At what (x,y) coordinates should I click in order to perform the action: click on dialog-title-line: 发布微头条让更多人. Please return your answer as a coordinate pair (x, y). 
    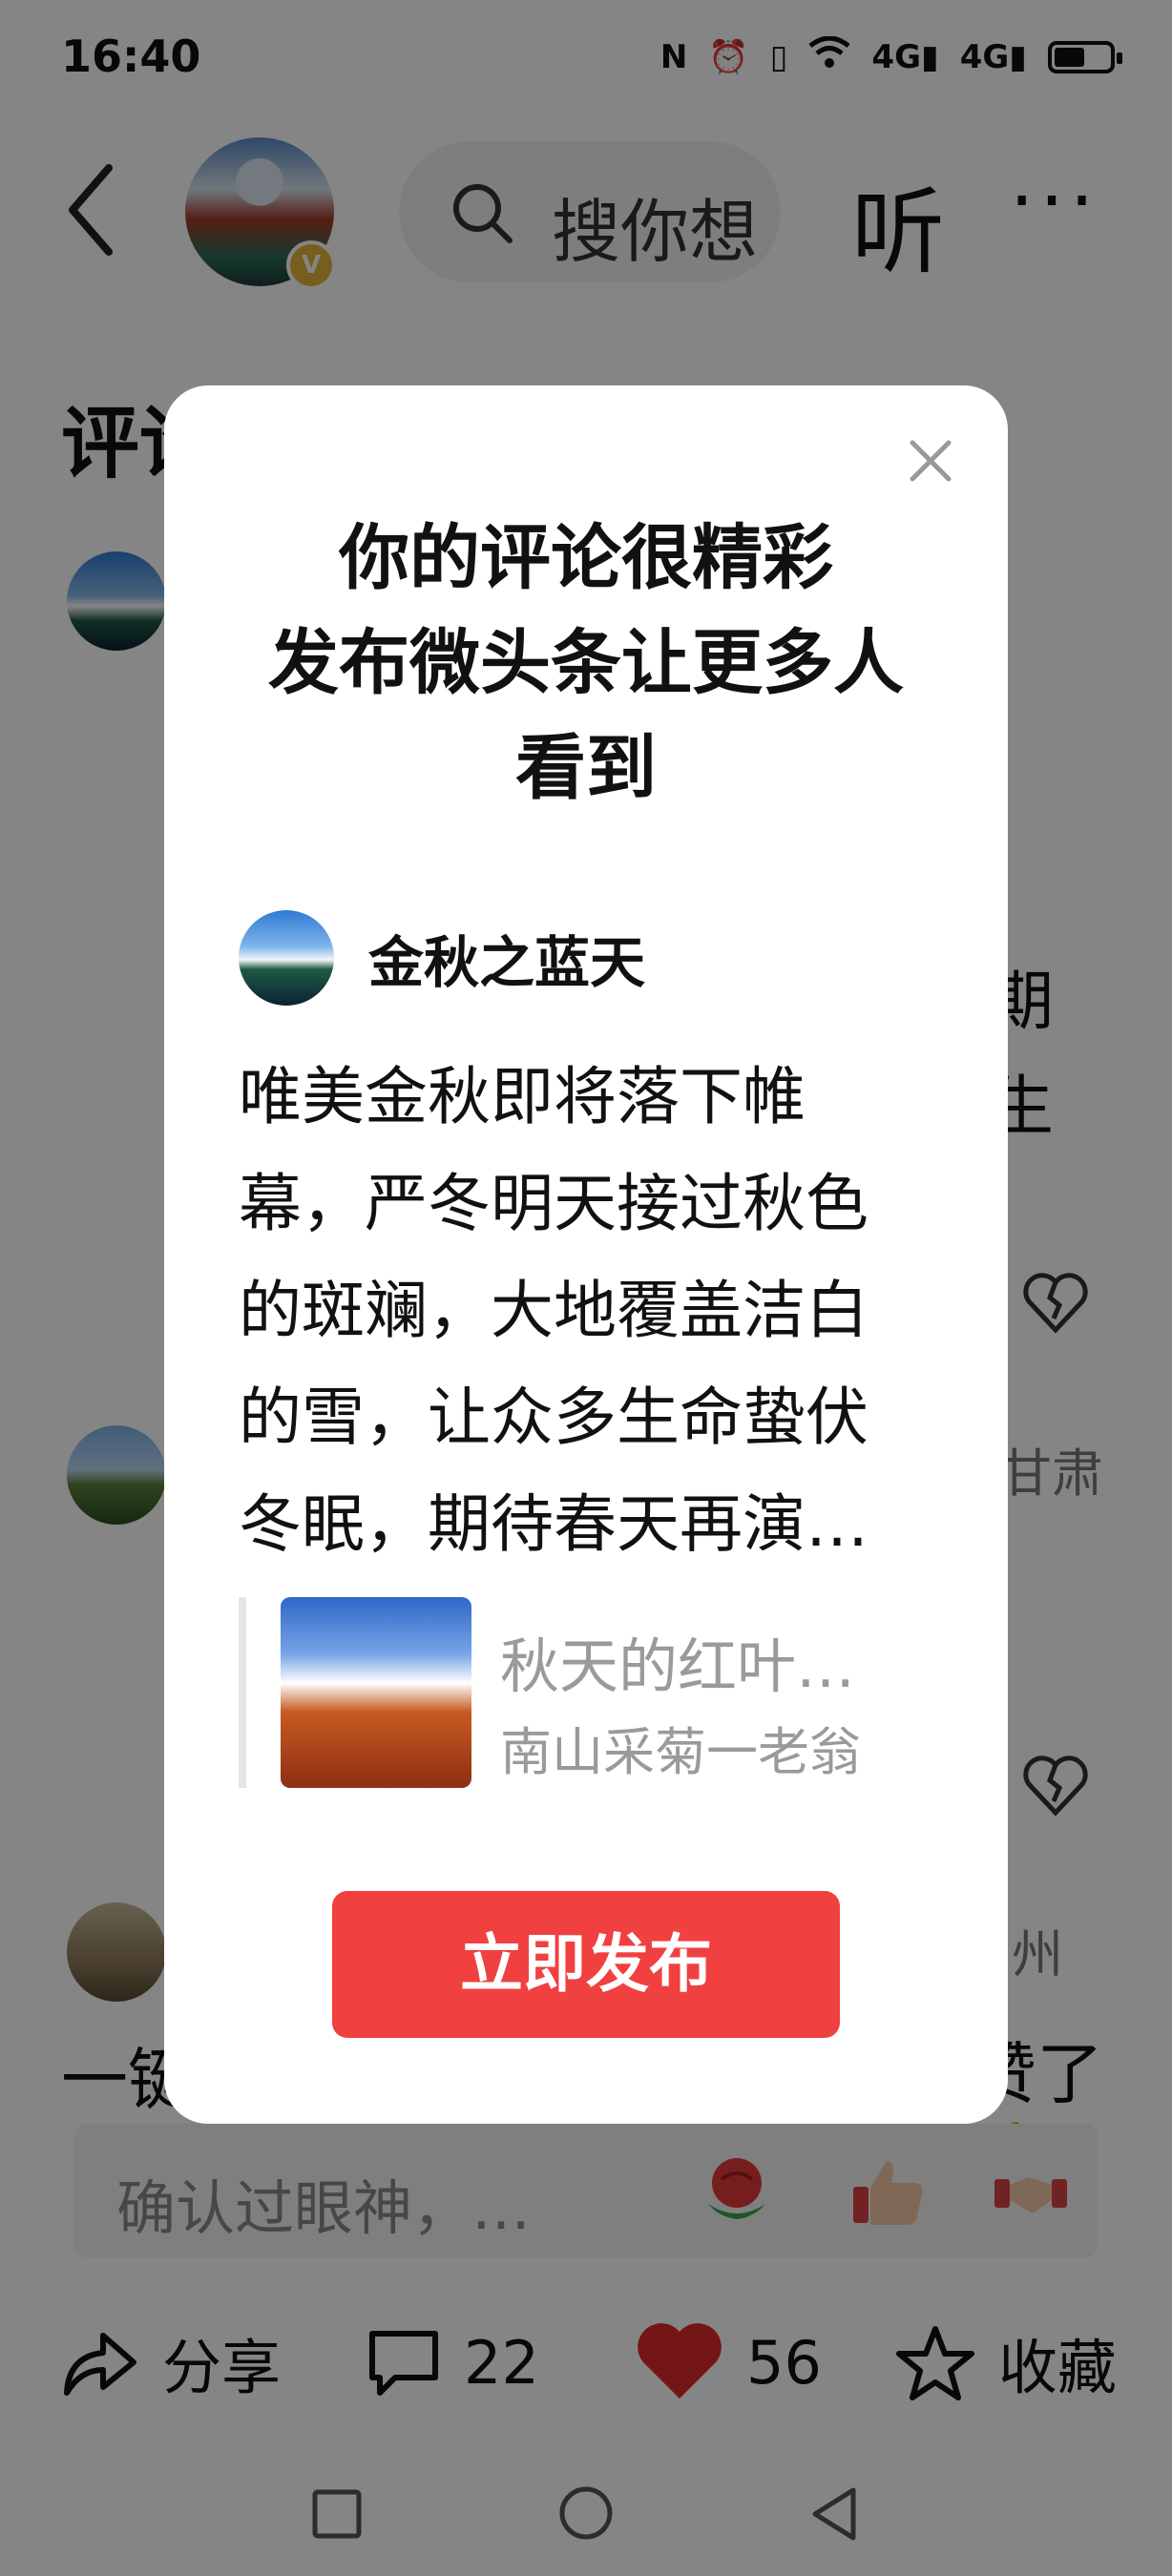
    Looking at the image, I should click on (586, 663).